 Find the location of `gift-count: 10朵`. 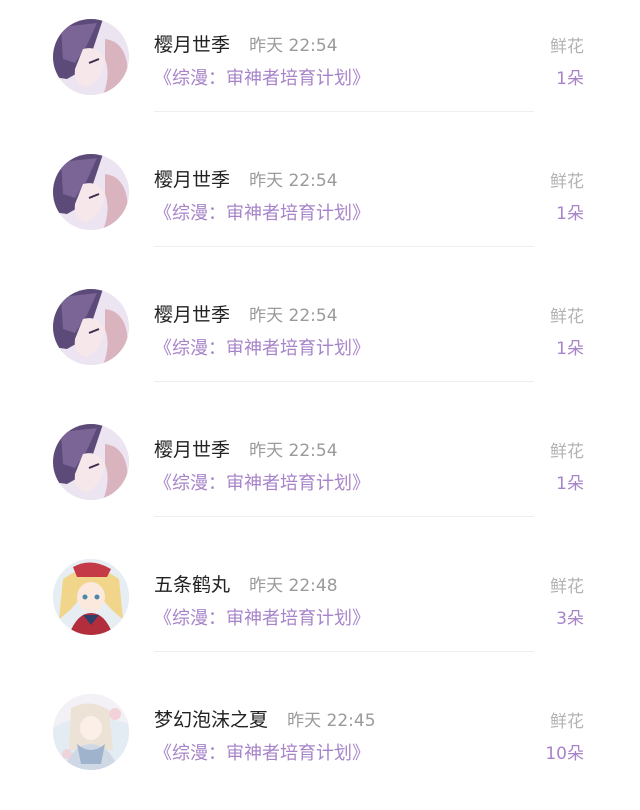

gift-count: 10朵 is located at coordinates (564, 754).